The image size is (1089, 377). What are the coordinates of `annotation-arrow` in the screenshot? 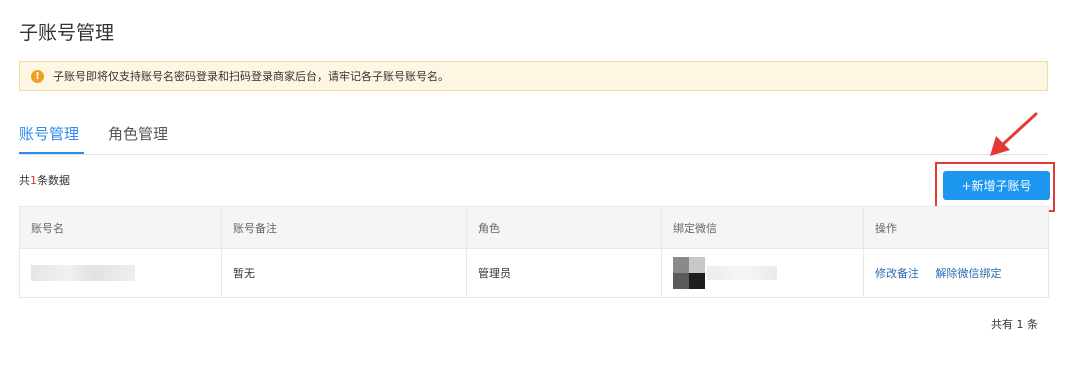 It's located at (1014, 134).